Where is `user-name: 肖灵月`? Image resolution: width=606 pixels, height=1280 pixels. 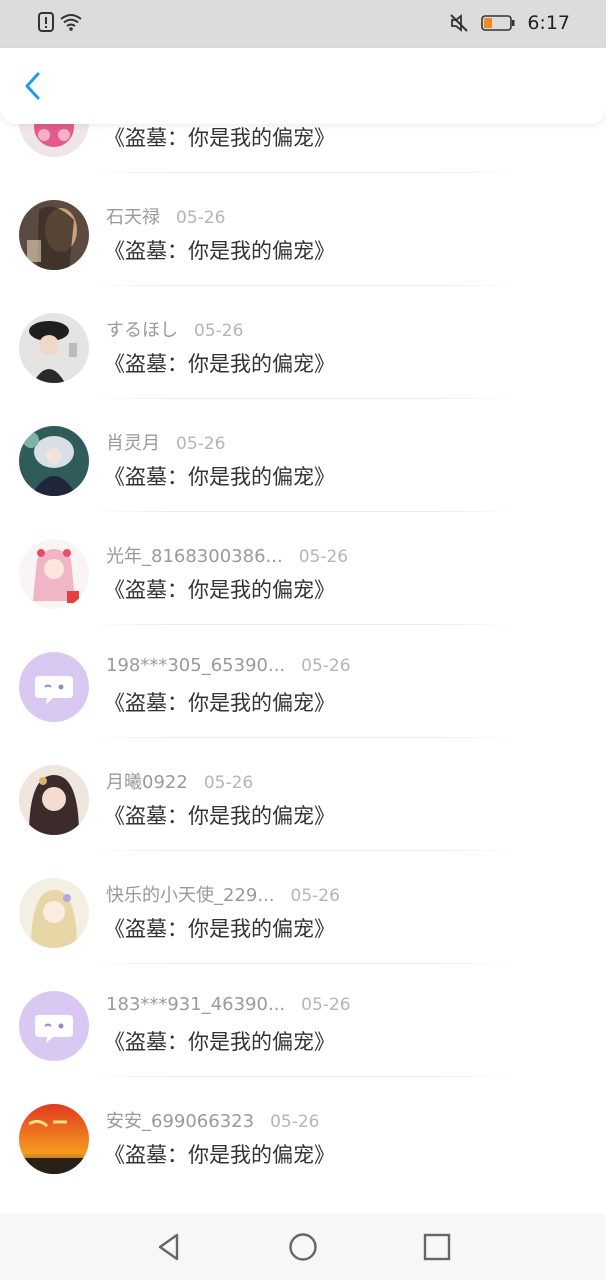 user-name: 肖灵月 is located at coordinates (133, 443).